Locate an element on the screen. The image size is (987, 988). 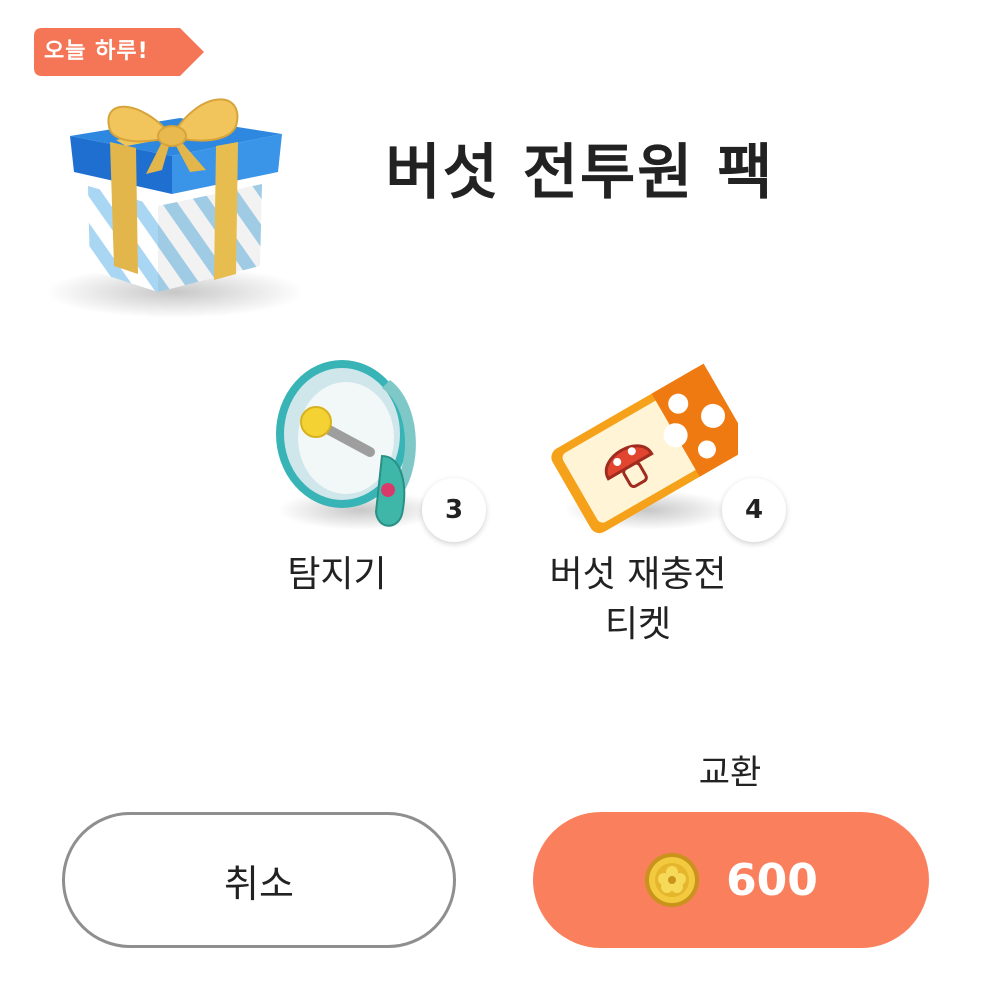
badge-label: 오늘 하루! is located at coordinates (96, 51).